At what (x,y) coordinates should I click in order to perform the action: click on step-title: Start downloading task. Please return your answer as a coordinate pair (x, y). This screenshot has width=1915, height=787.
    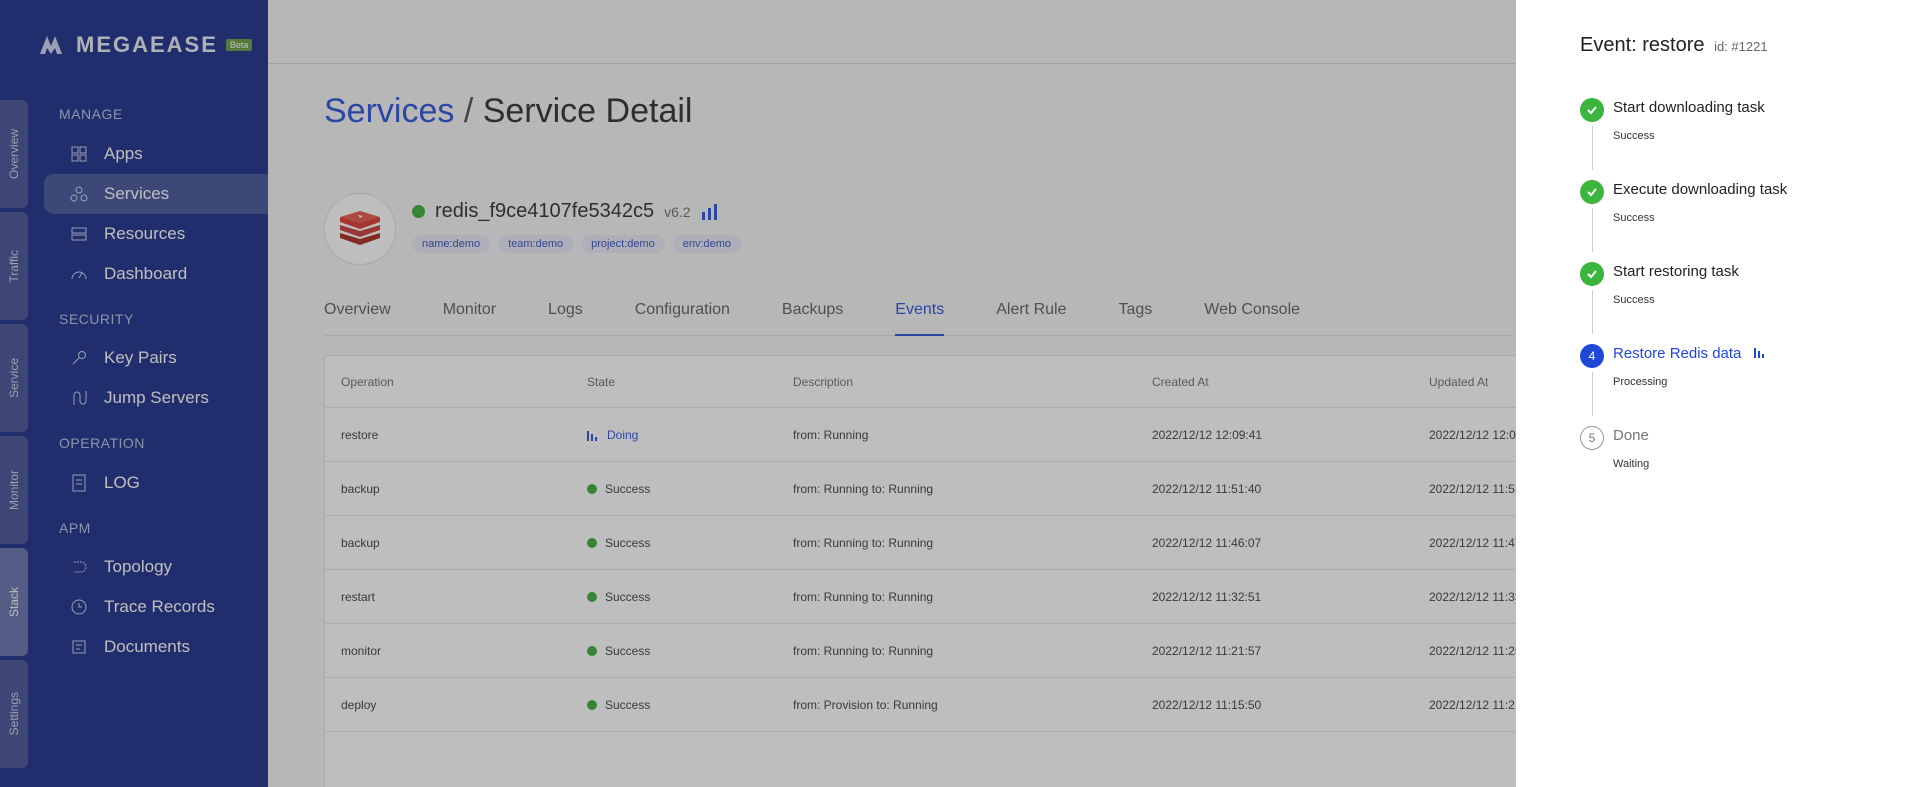
    Looking at the image, I should click on (1689, 107).